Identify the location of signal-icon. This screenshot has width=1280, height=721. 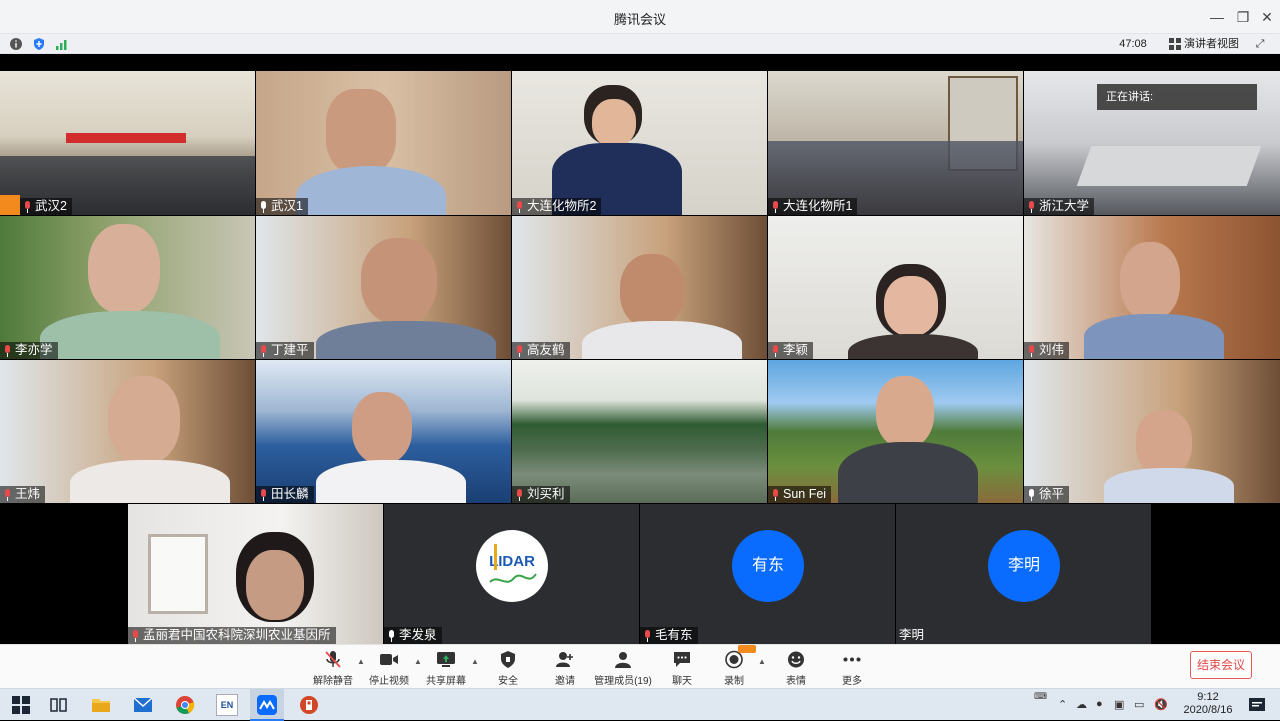
(62, 44).